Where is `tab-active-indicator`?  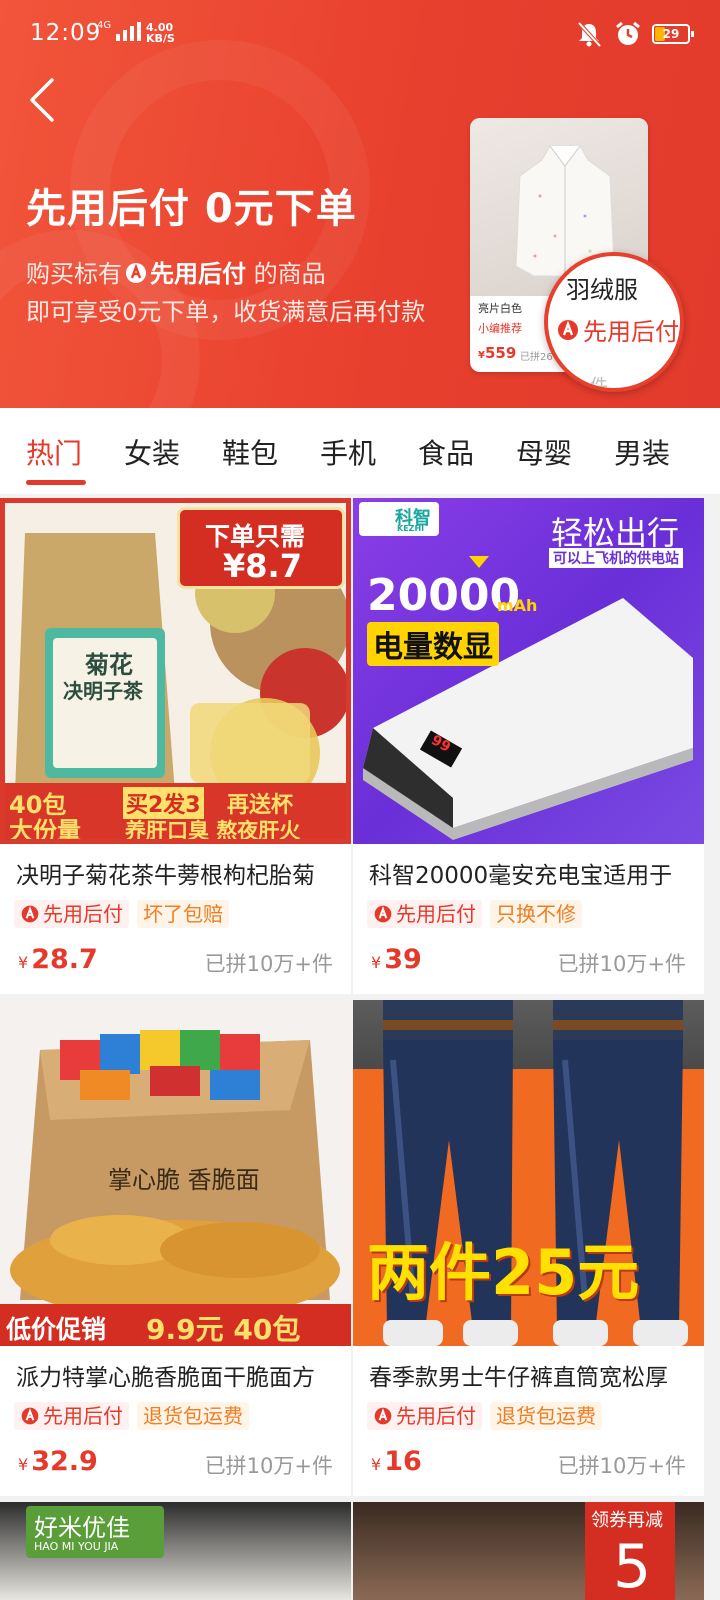
tab-active-indicator is located at coordinates (56, 482).